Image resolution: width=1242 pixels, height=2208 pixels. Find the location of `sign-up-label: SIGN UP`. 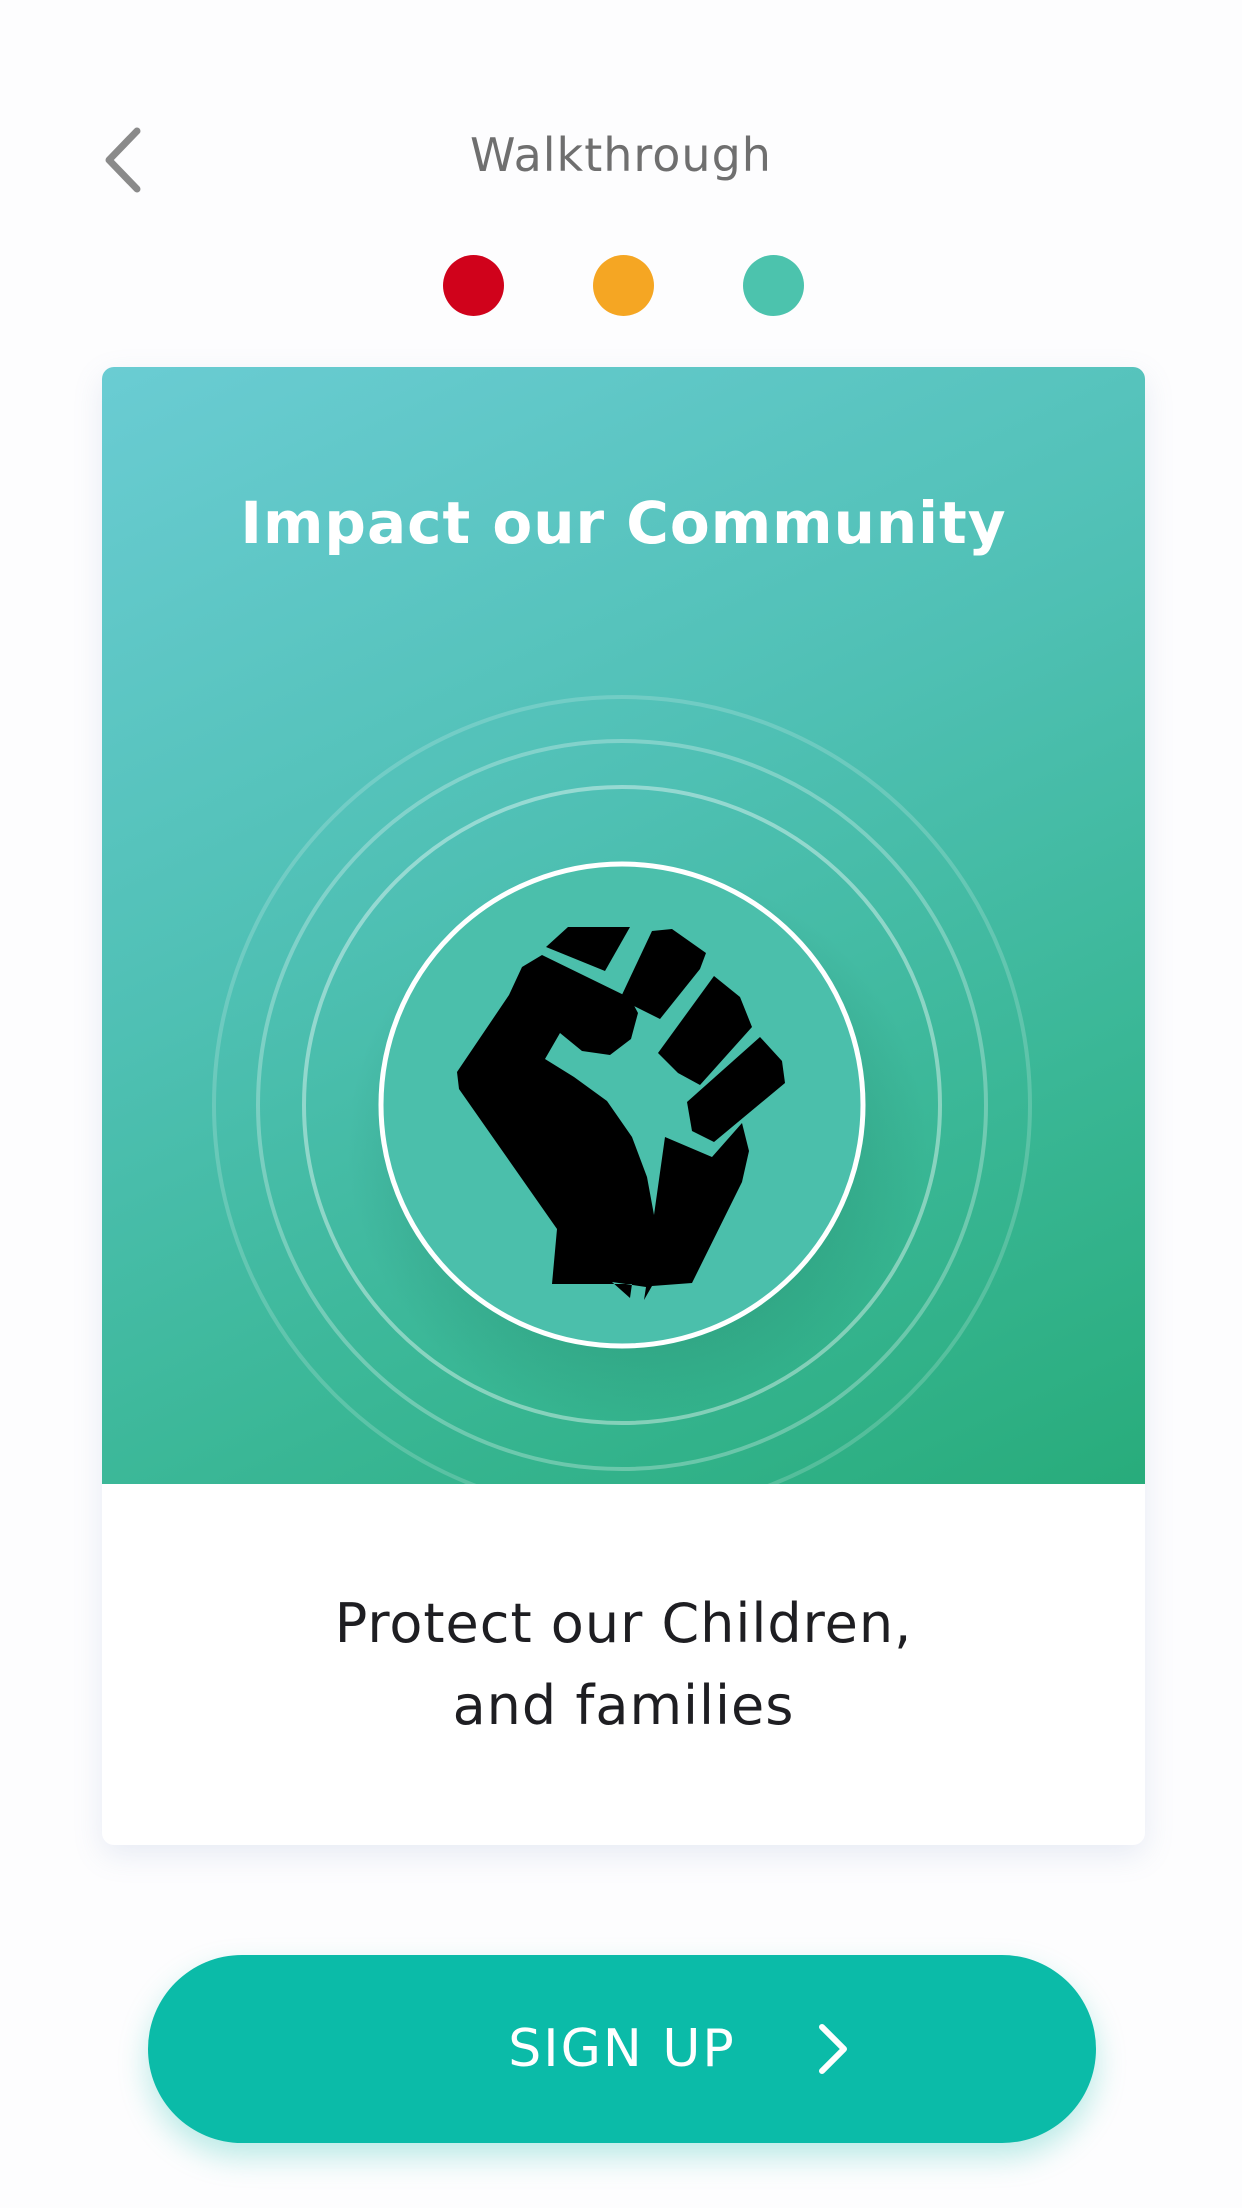

sign-up-label: SIGN UP is located at coordinates (622, 2049).